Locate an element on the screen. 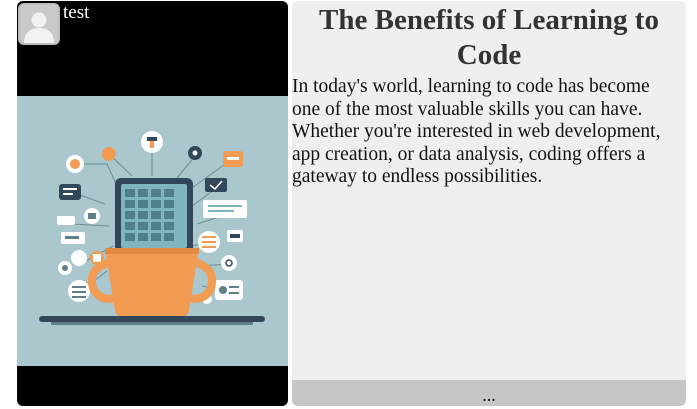  user-avatar-icon is located at coordinates (39, 24).